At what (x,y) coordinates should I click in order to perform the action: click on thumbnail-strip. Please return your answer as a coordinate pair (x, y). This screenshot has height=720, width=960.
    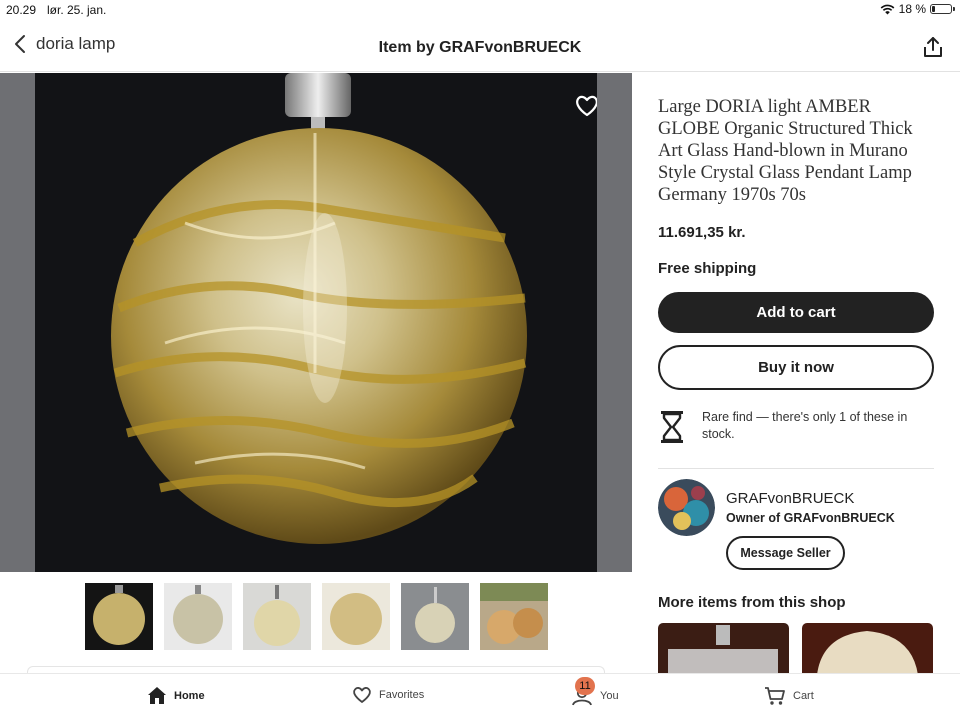
    Looking at the image, I should click on (316, 616).